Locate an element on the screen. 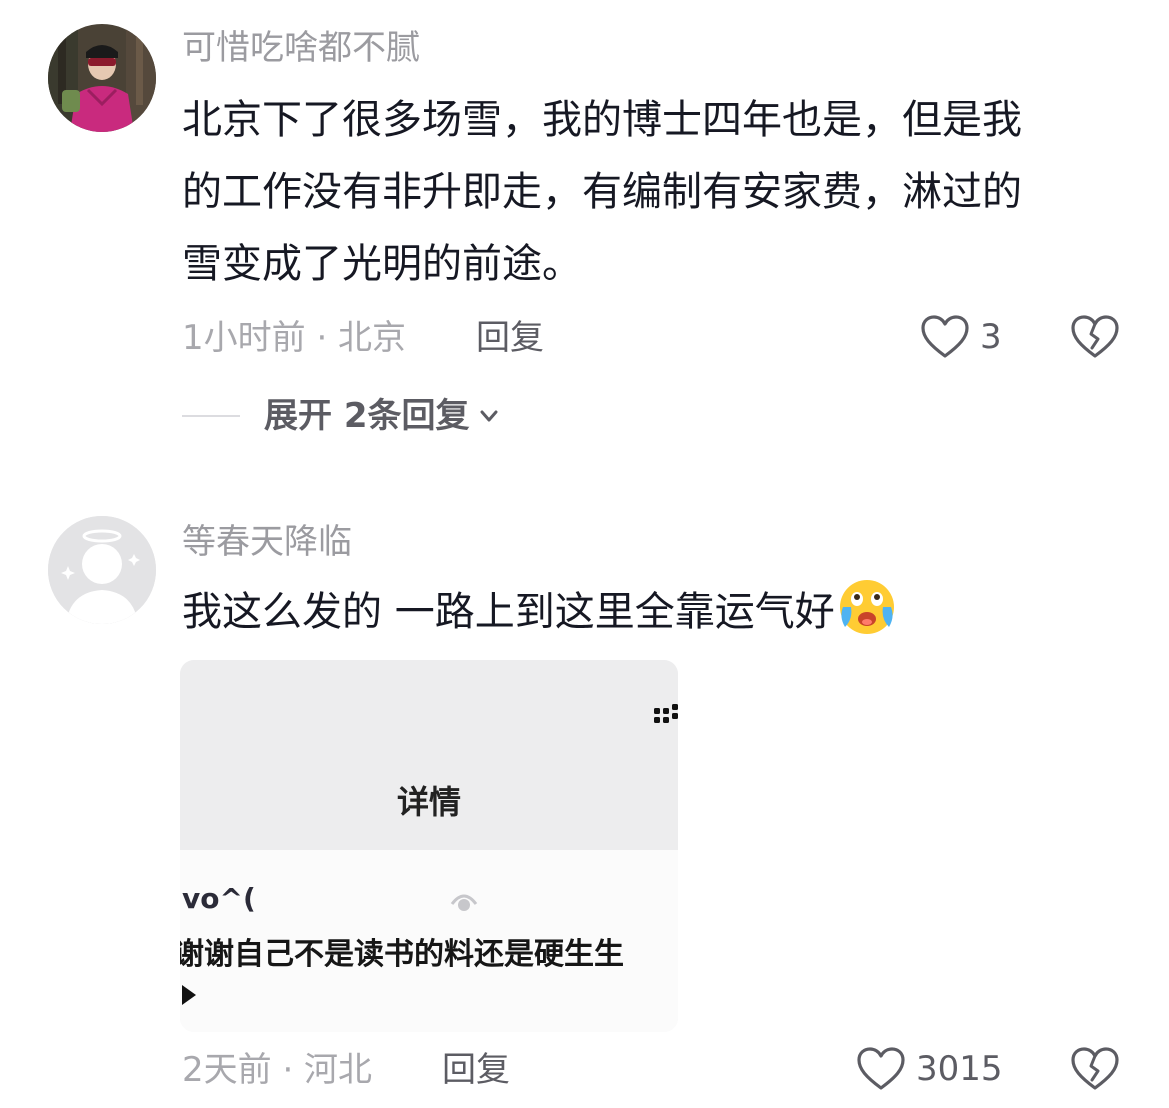 The height and width of the screenshot is (1108, 1169). comment-text: 我这么发的 一路上到这里全靠运气好 is located at coordinates (652, 612).